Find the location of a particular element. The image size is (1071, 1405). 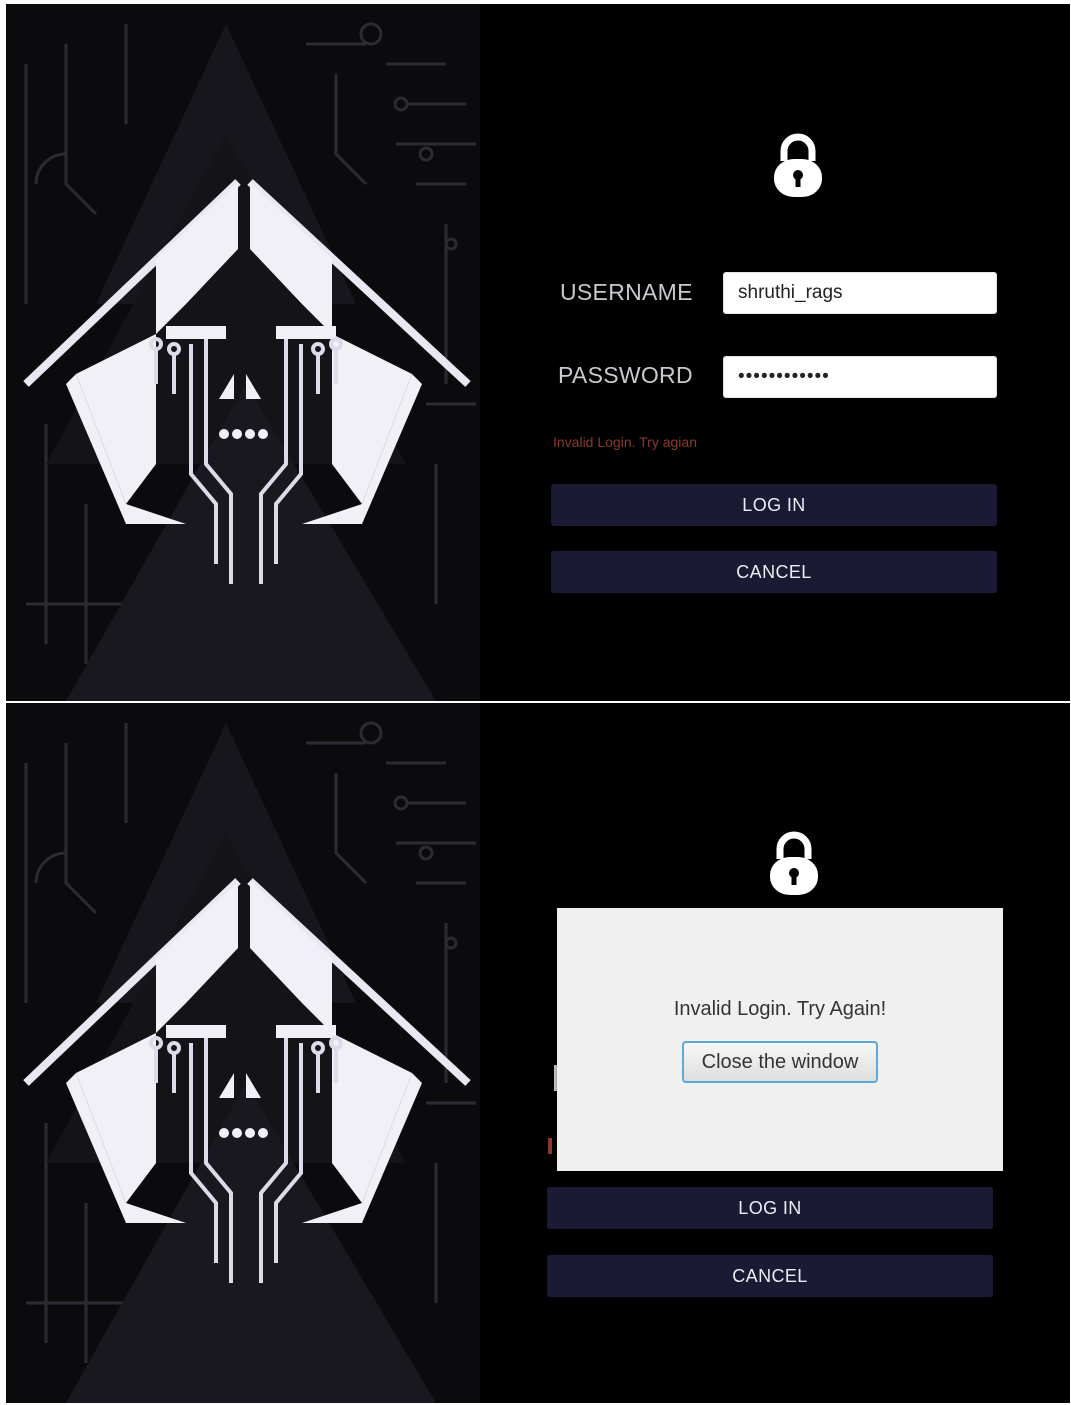

password-input is located at coordinates (860, 377).